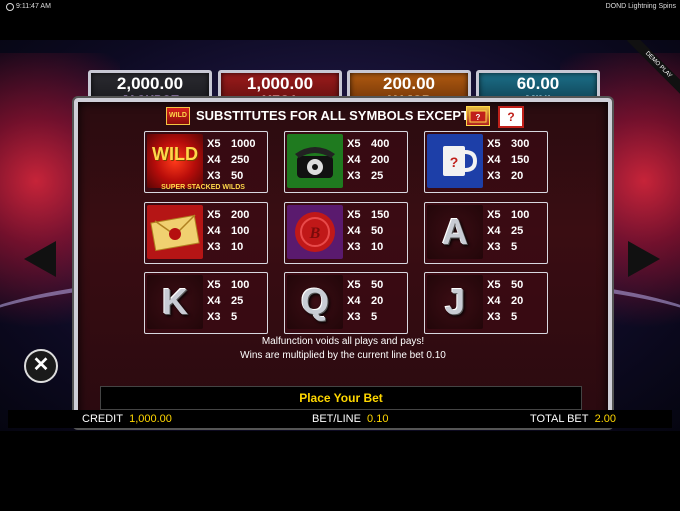  I want to click on telephone-icon, so click(315, 161).